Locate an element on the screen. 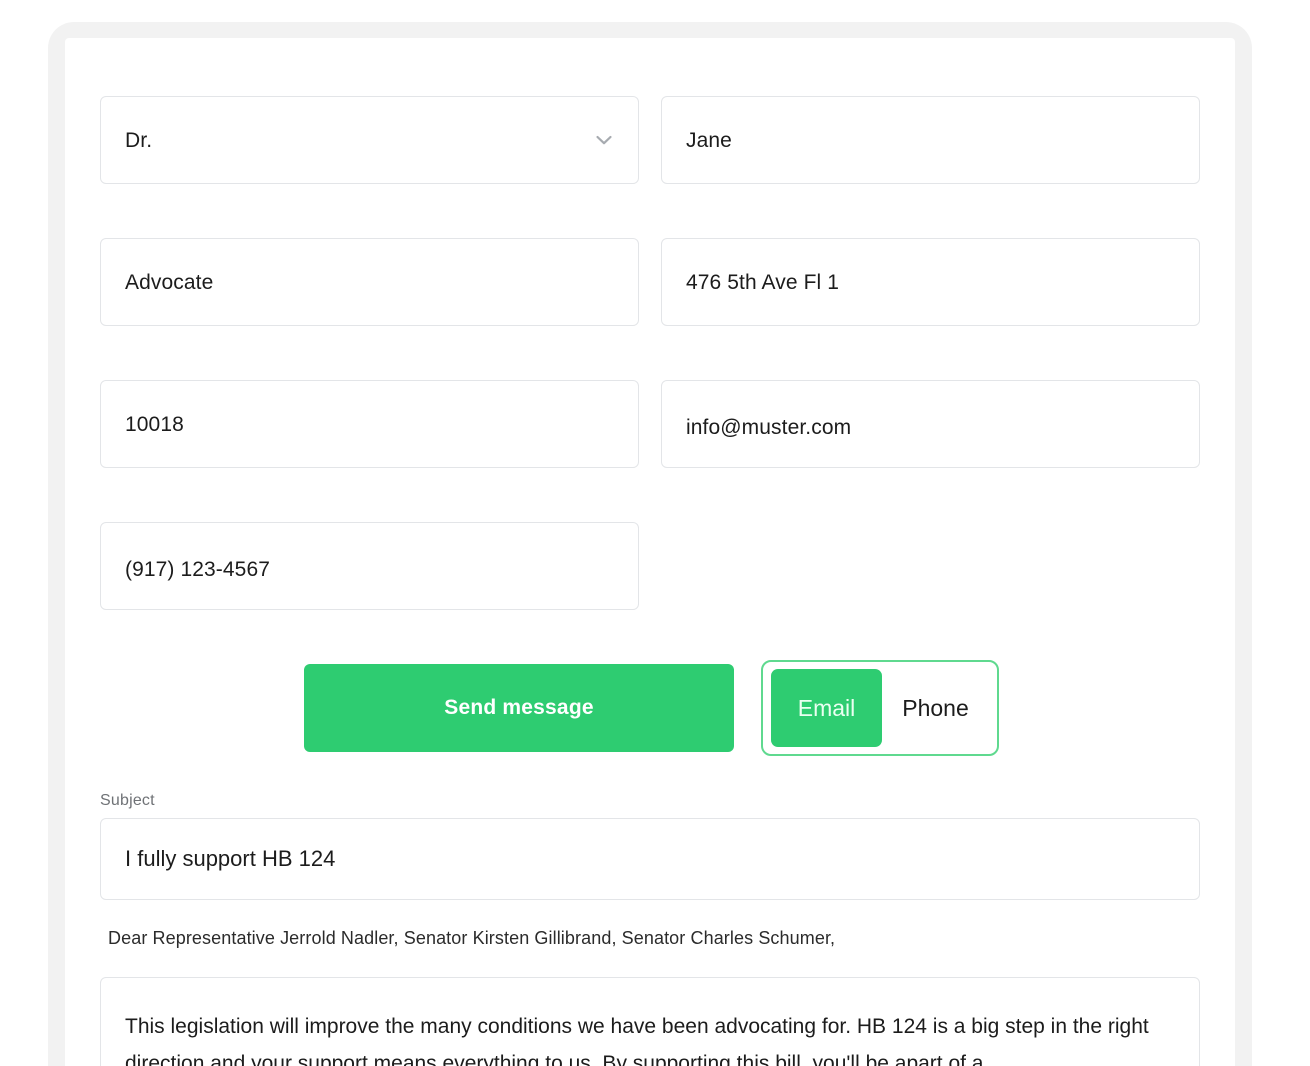 The image size is (1310, 1066). role-field: Advocate is located at coordinates (369, 282).